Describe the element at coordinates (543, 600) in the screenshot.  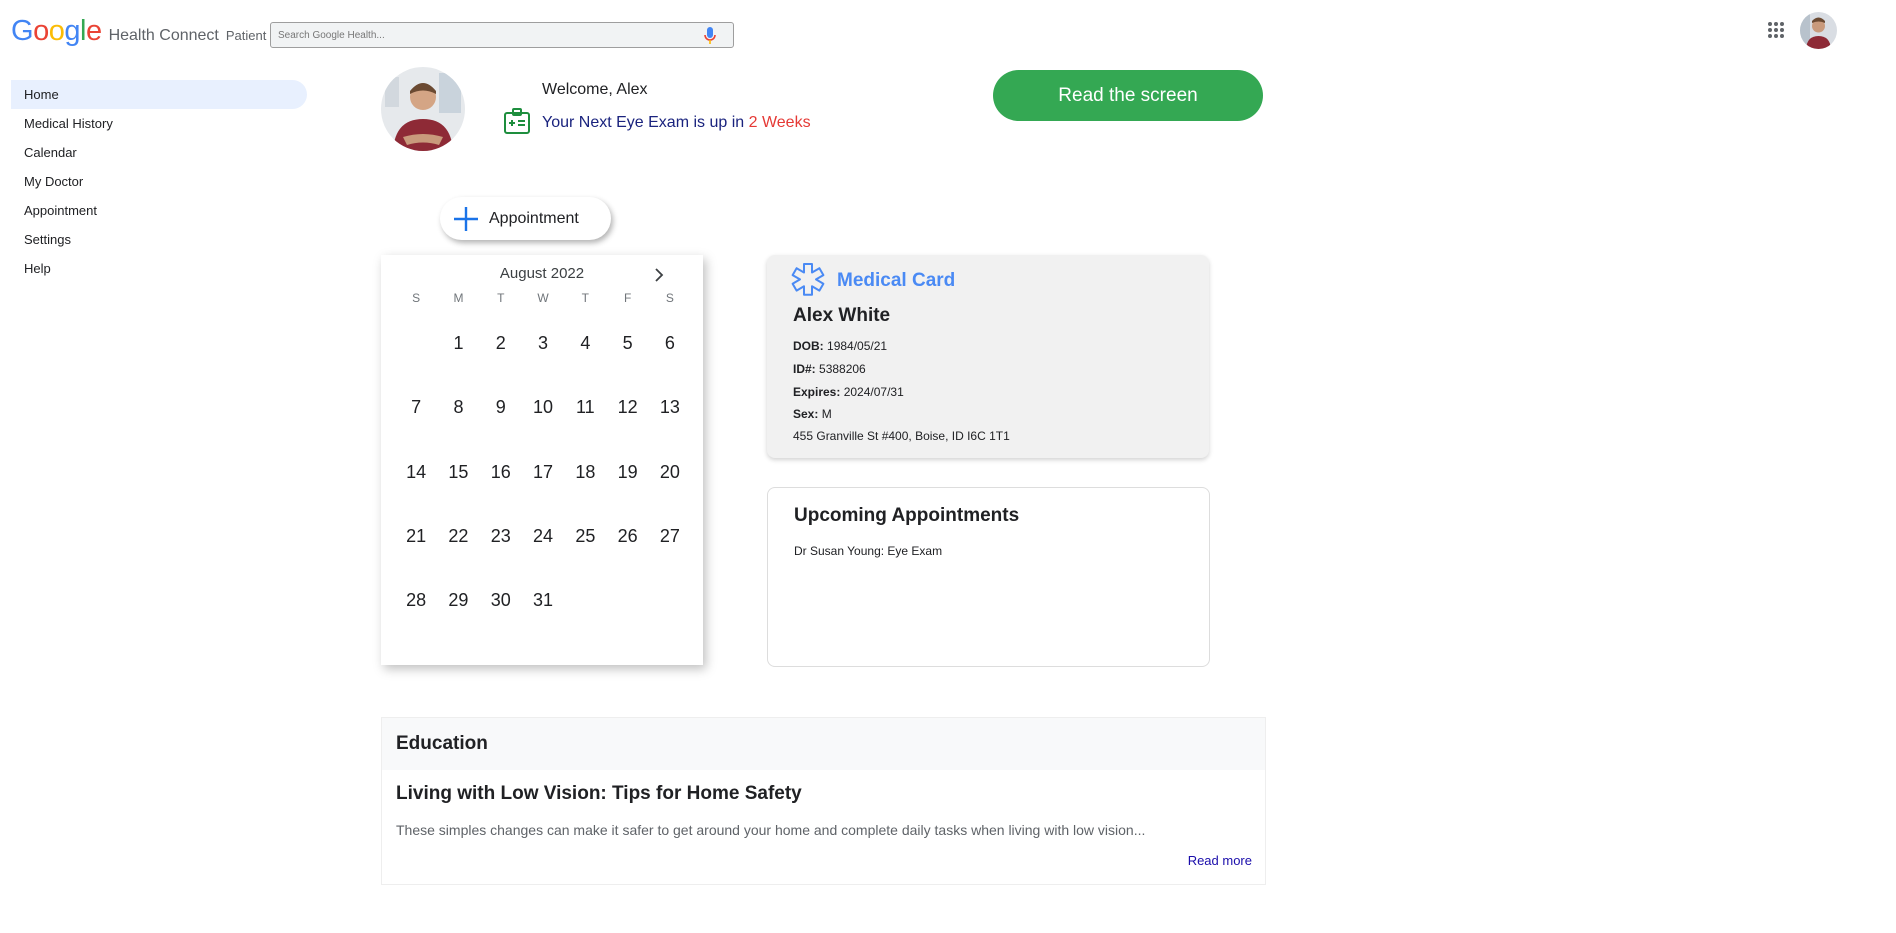
I see `calendar-day: 31` at that location.